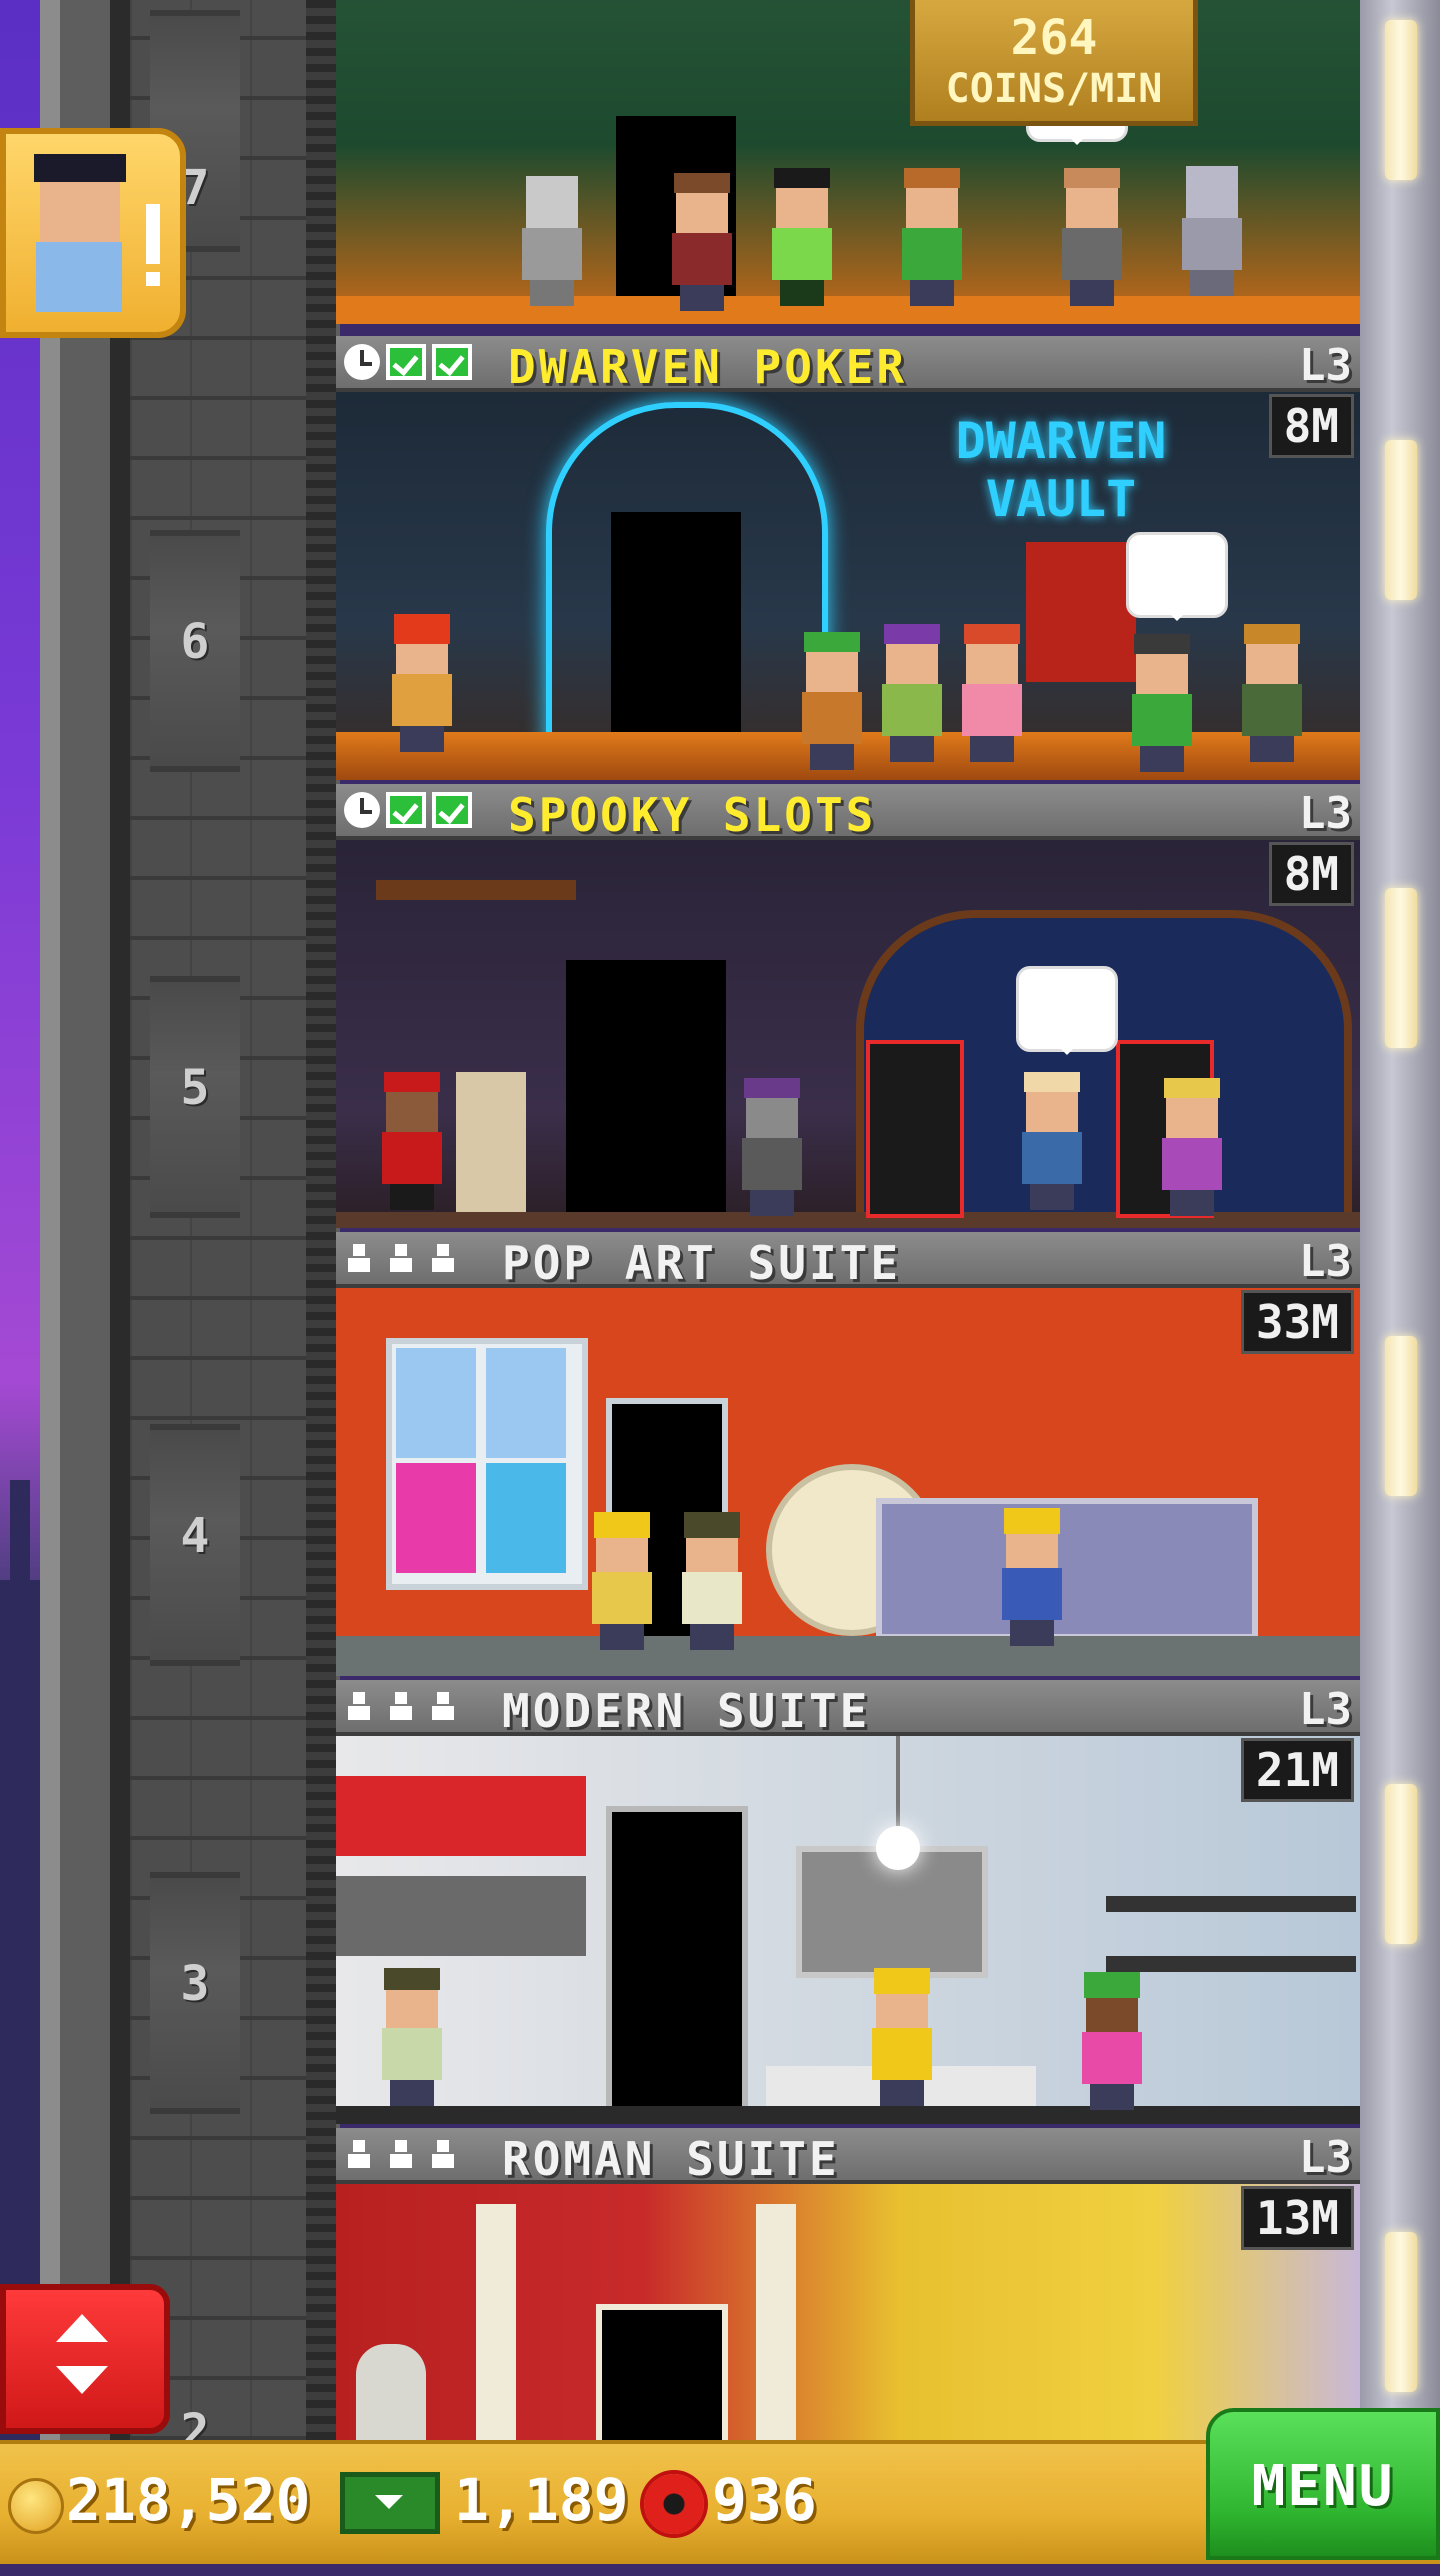 The image size is (1440, 2576). Describe the element at coordinates (36, 2506) in the screenshot. I see `coin-icon` at that location.